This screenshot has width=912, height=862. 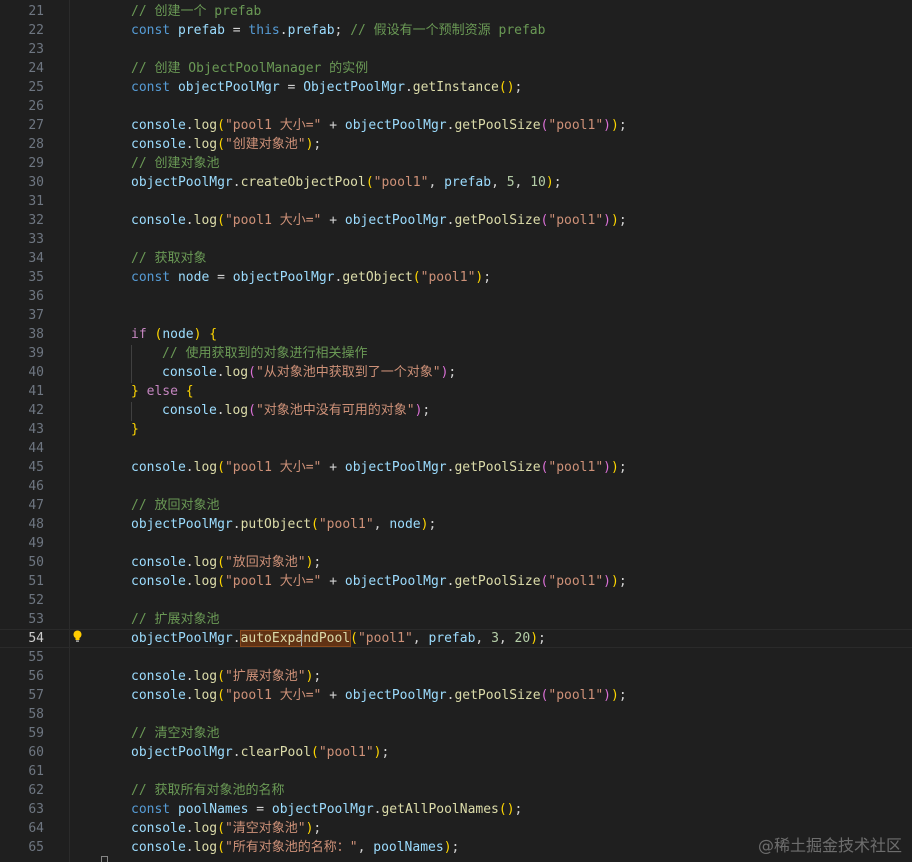 What do you see at coordinates (456, 600) in the screenshot?
I see `code-line: 52` at bounding box center [456, 600].